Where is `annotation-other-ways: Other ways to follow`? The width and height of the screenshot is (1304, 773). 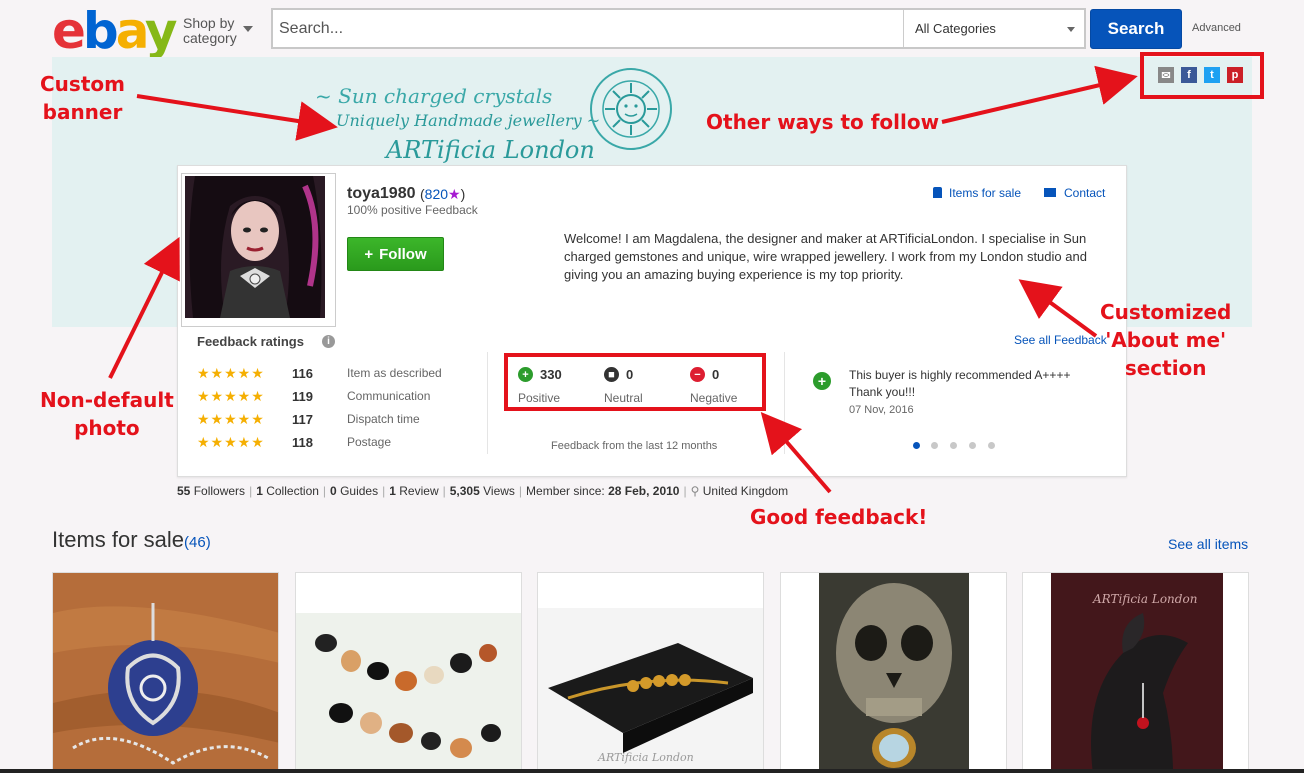
annotation-other-ways: Other ways to follow is located at coordinates (823, 122).